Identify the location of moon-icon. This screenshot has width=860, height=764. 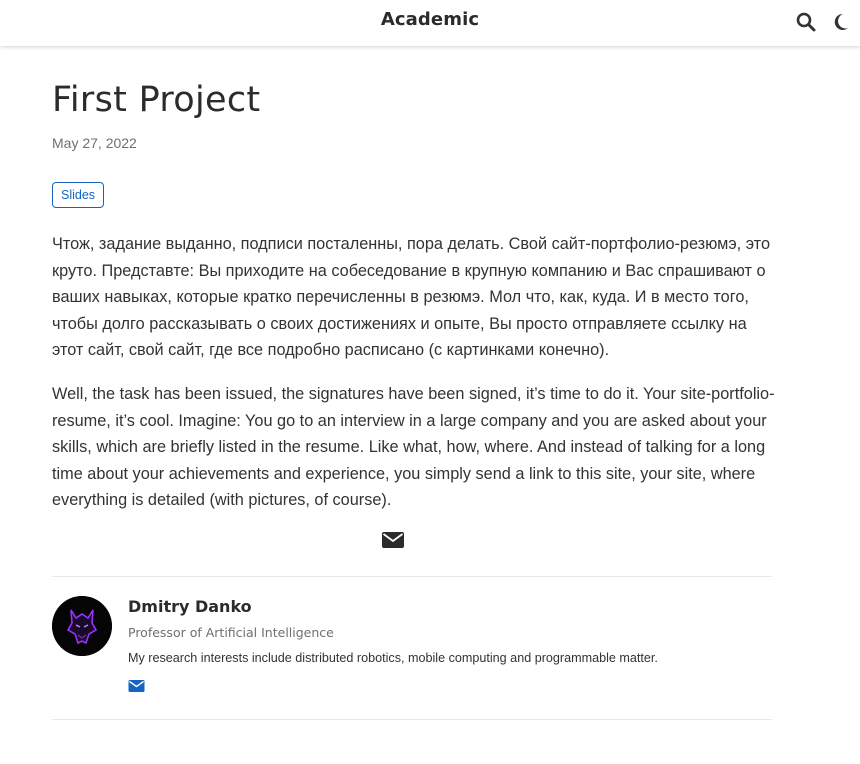
(840, 22).